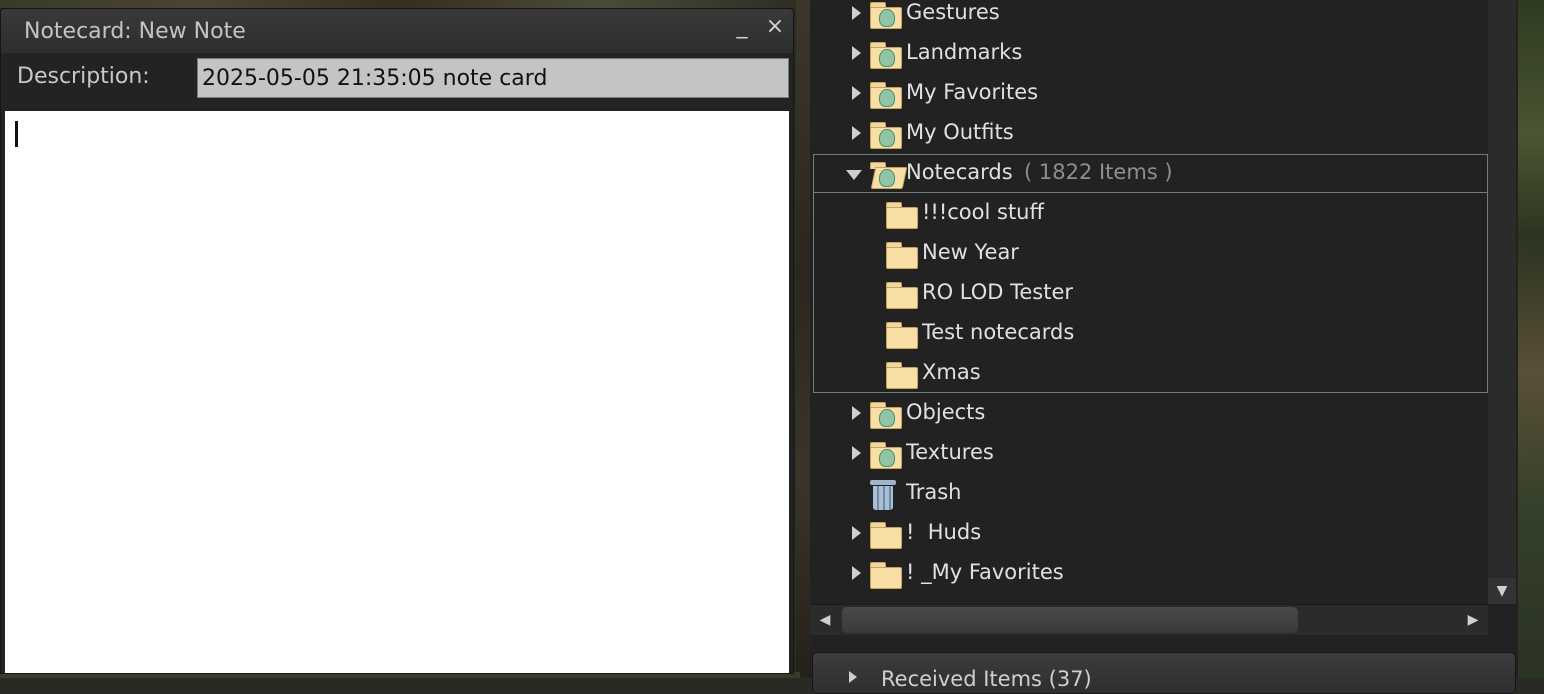 The height and width of the screenshot is (694, 1544). What do you see at coordinates (960, 132) in the screenshot?
I see `inventory-item-label: My Outfits` at bounding box center [960, 132].